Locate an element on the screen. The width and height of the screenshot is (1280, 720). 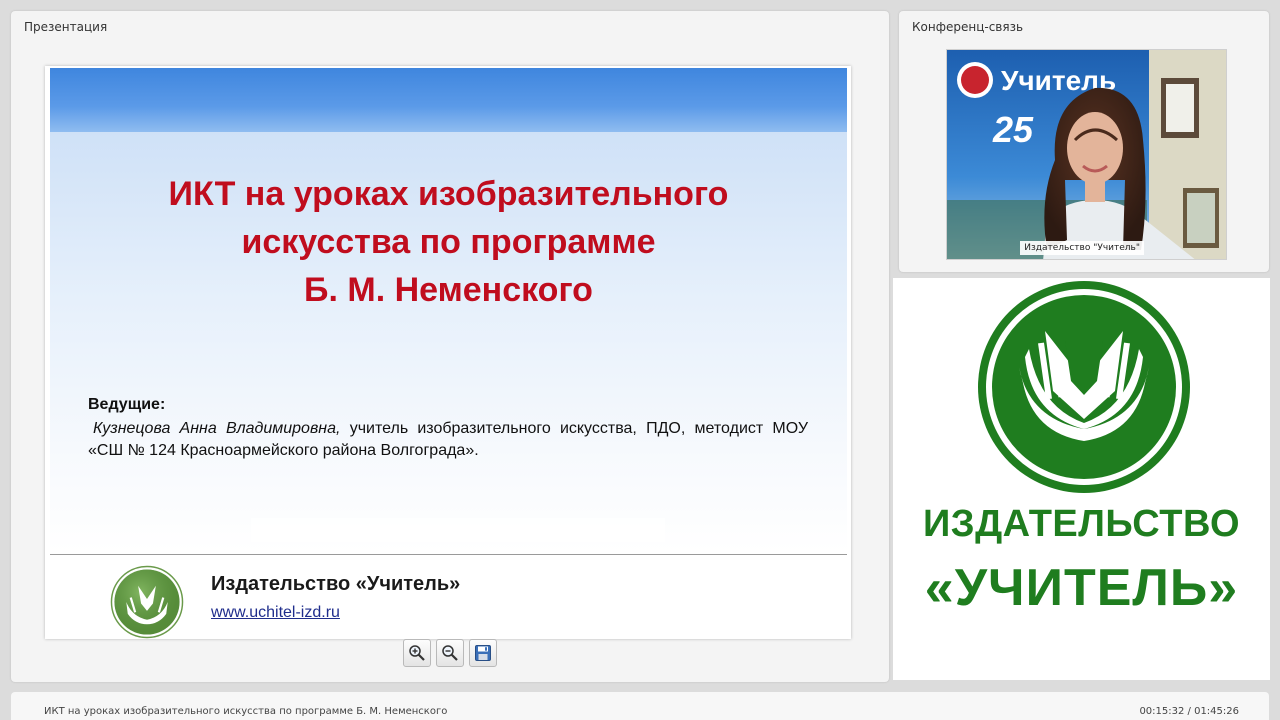
host-name: Кузнецова Анна Владимировна, is located at coordinates (217, 428).